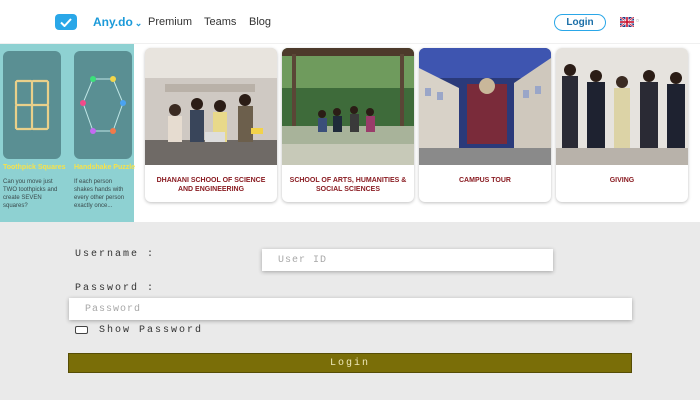  Describe the element at coordinates (138, 23) in the screenshot. I see `chevron-down-icon: ⌄` at that location.